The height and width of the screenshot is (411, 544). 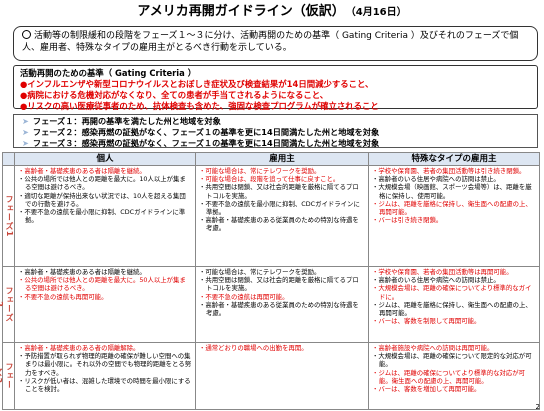 I want to click on bullet-circle-icon, so click(x=26, y=34).